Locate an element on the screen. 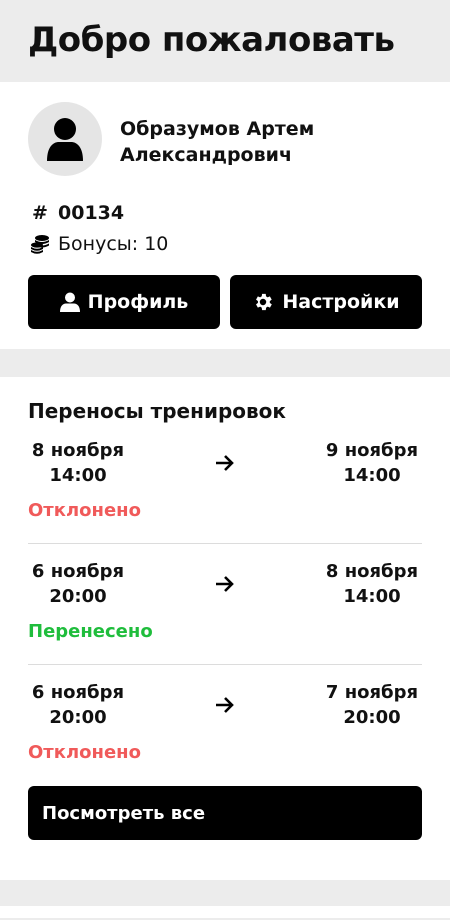  transfer-to: 8 ноября 14:00 is located at coordinates (372, 584).